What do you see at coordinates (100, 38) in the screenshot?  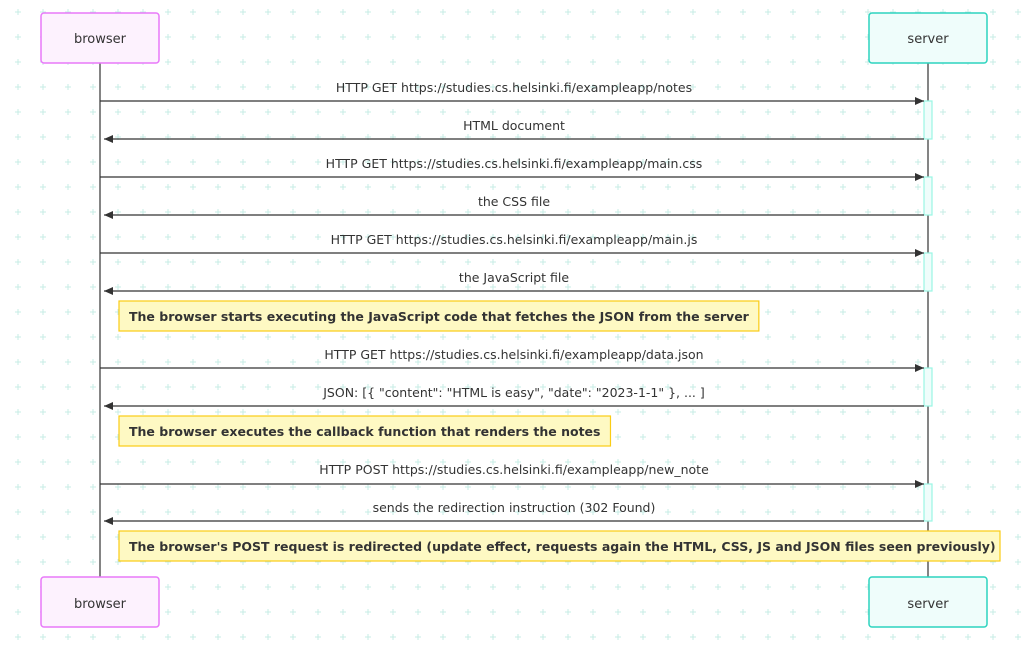 I see `browser-actor-top: browser` at bounding box center [100, 38].